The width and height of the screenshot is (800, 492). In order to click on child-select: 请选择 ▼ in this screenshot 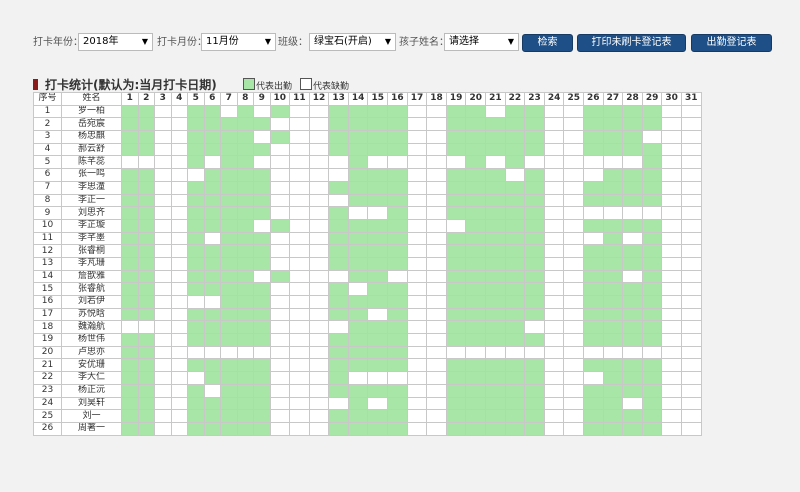, I will do `click(481, 42)`.